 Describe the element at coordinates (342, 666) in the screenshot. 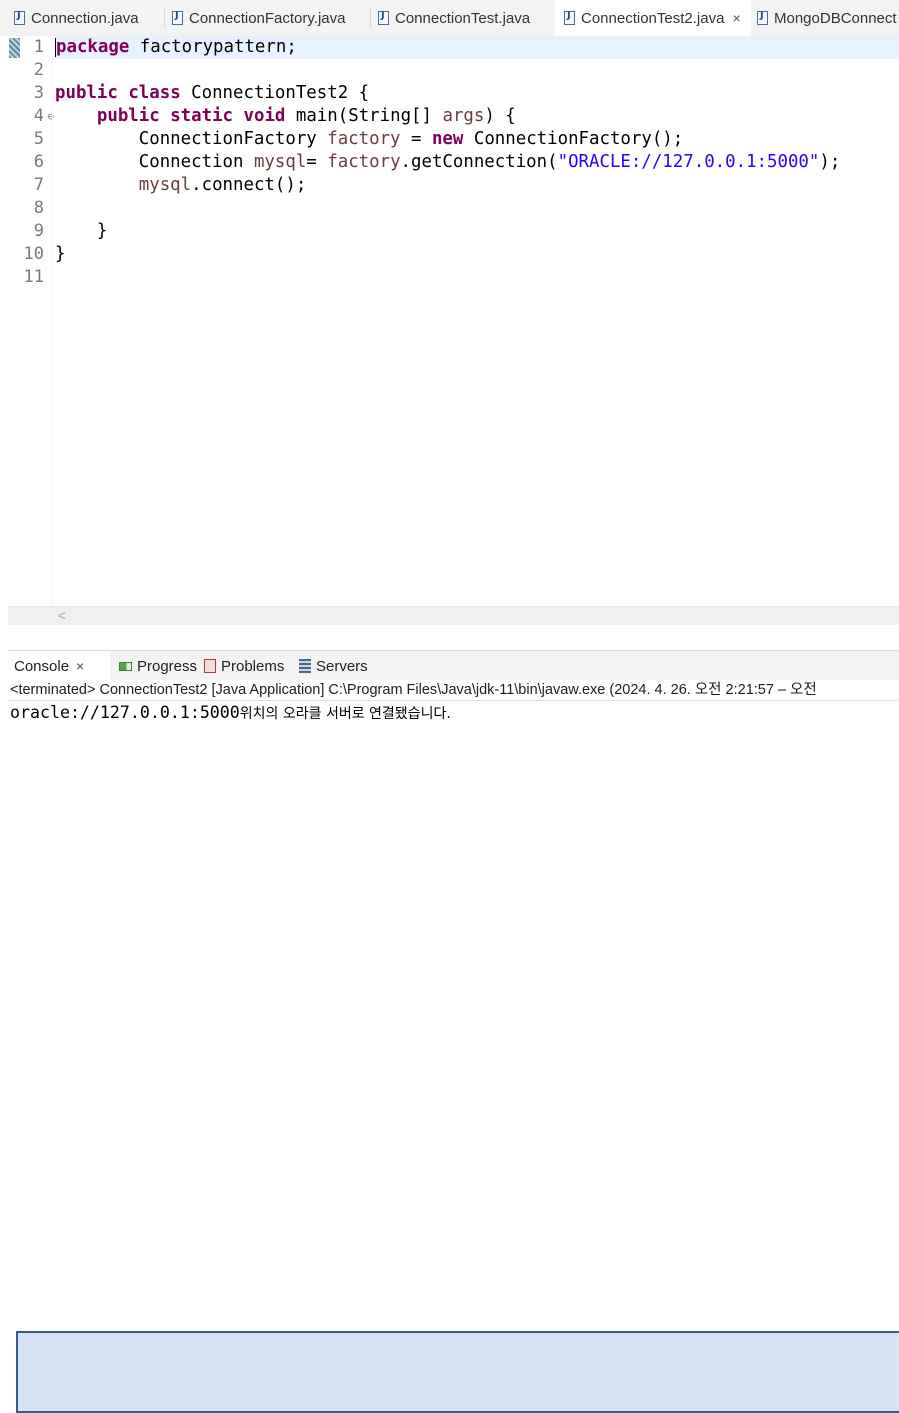

I see `tab-label: Servers` at that location.